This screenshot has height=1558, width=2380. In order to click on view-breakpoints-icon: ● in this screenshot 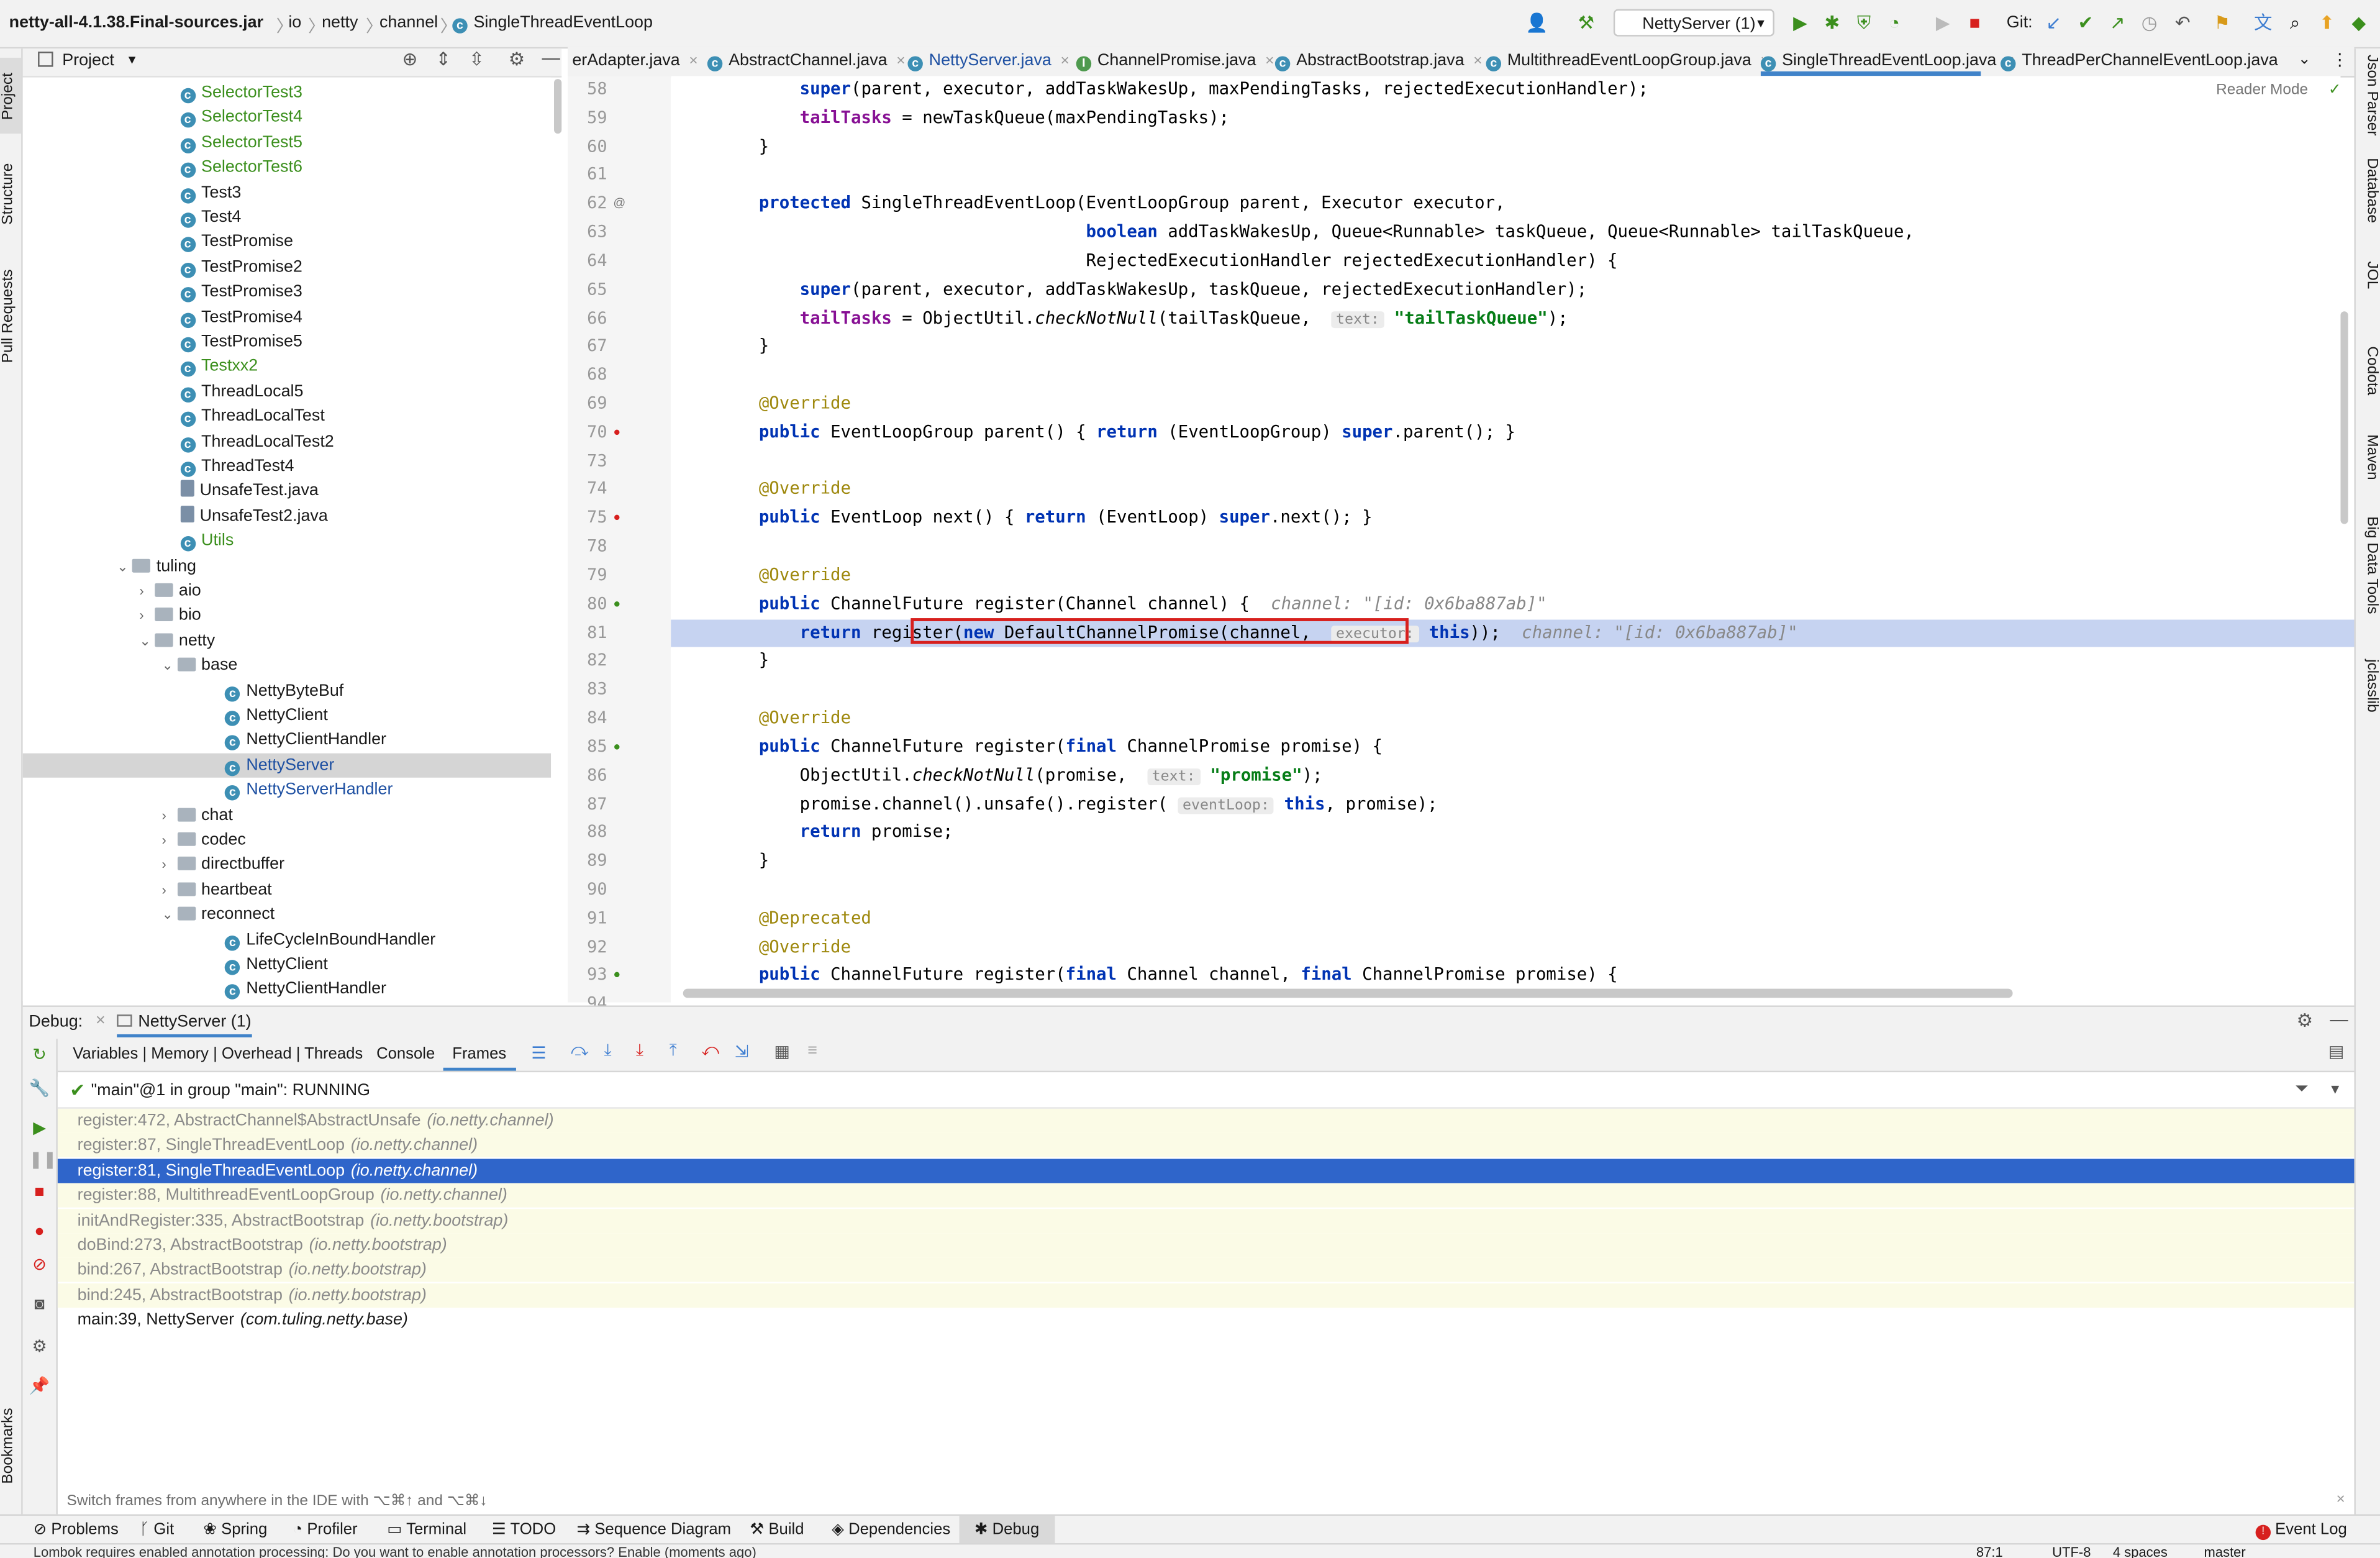, I will do `click(40, 1231)`.